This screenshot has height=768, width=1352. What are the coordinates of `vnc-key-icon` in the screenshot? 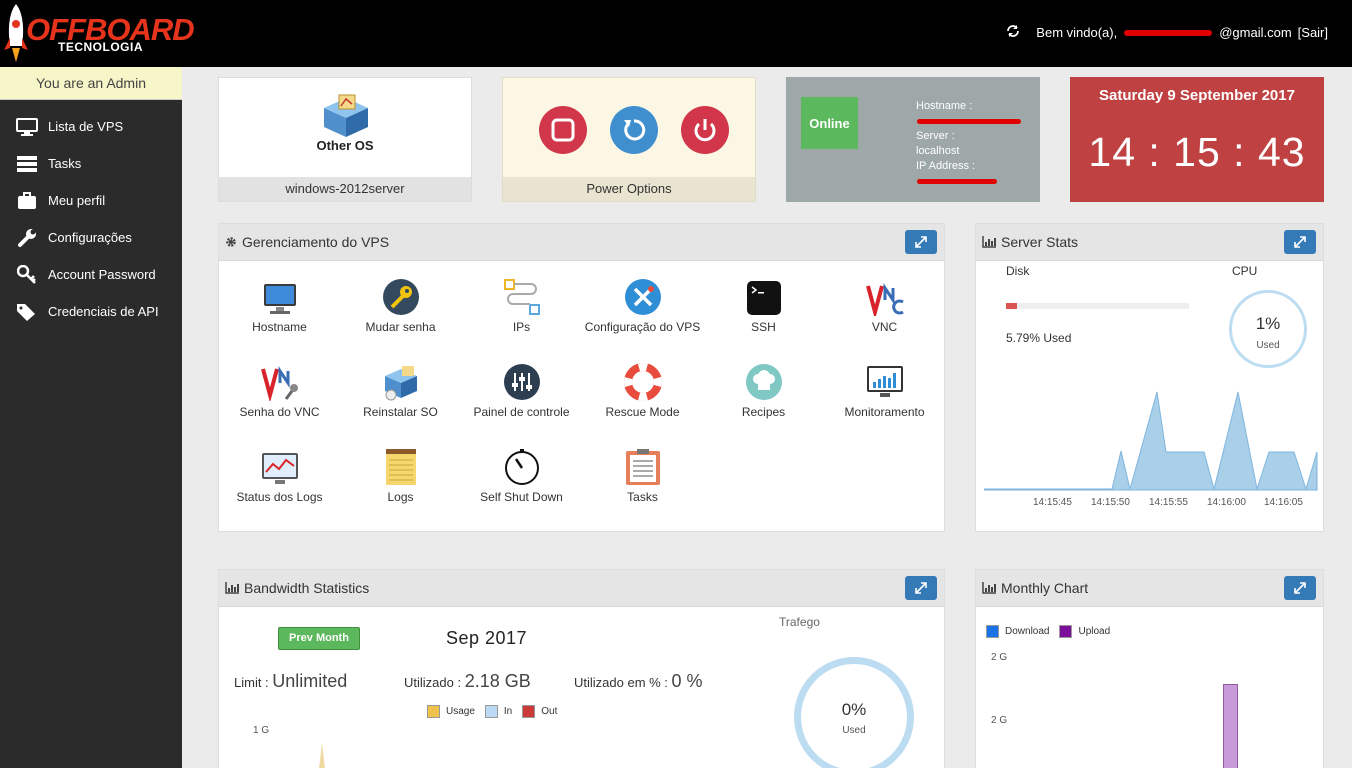 It's located at (279, 383).